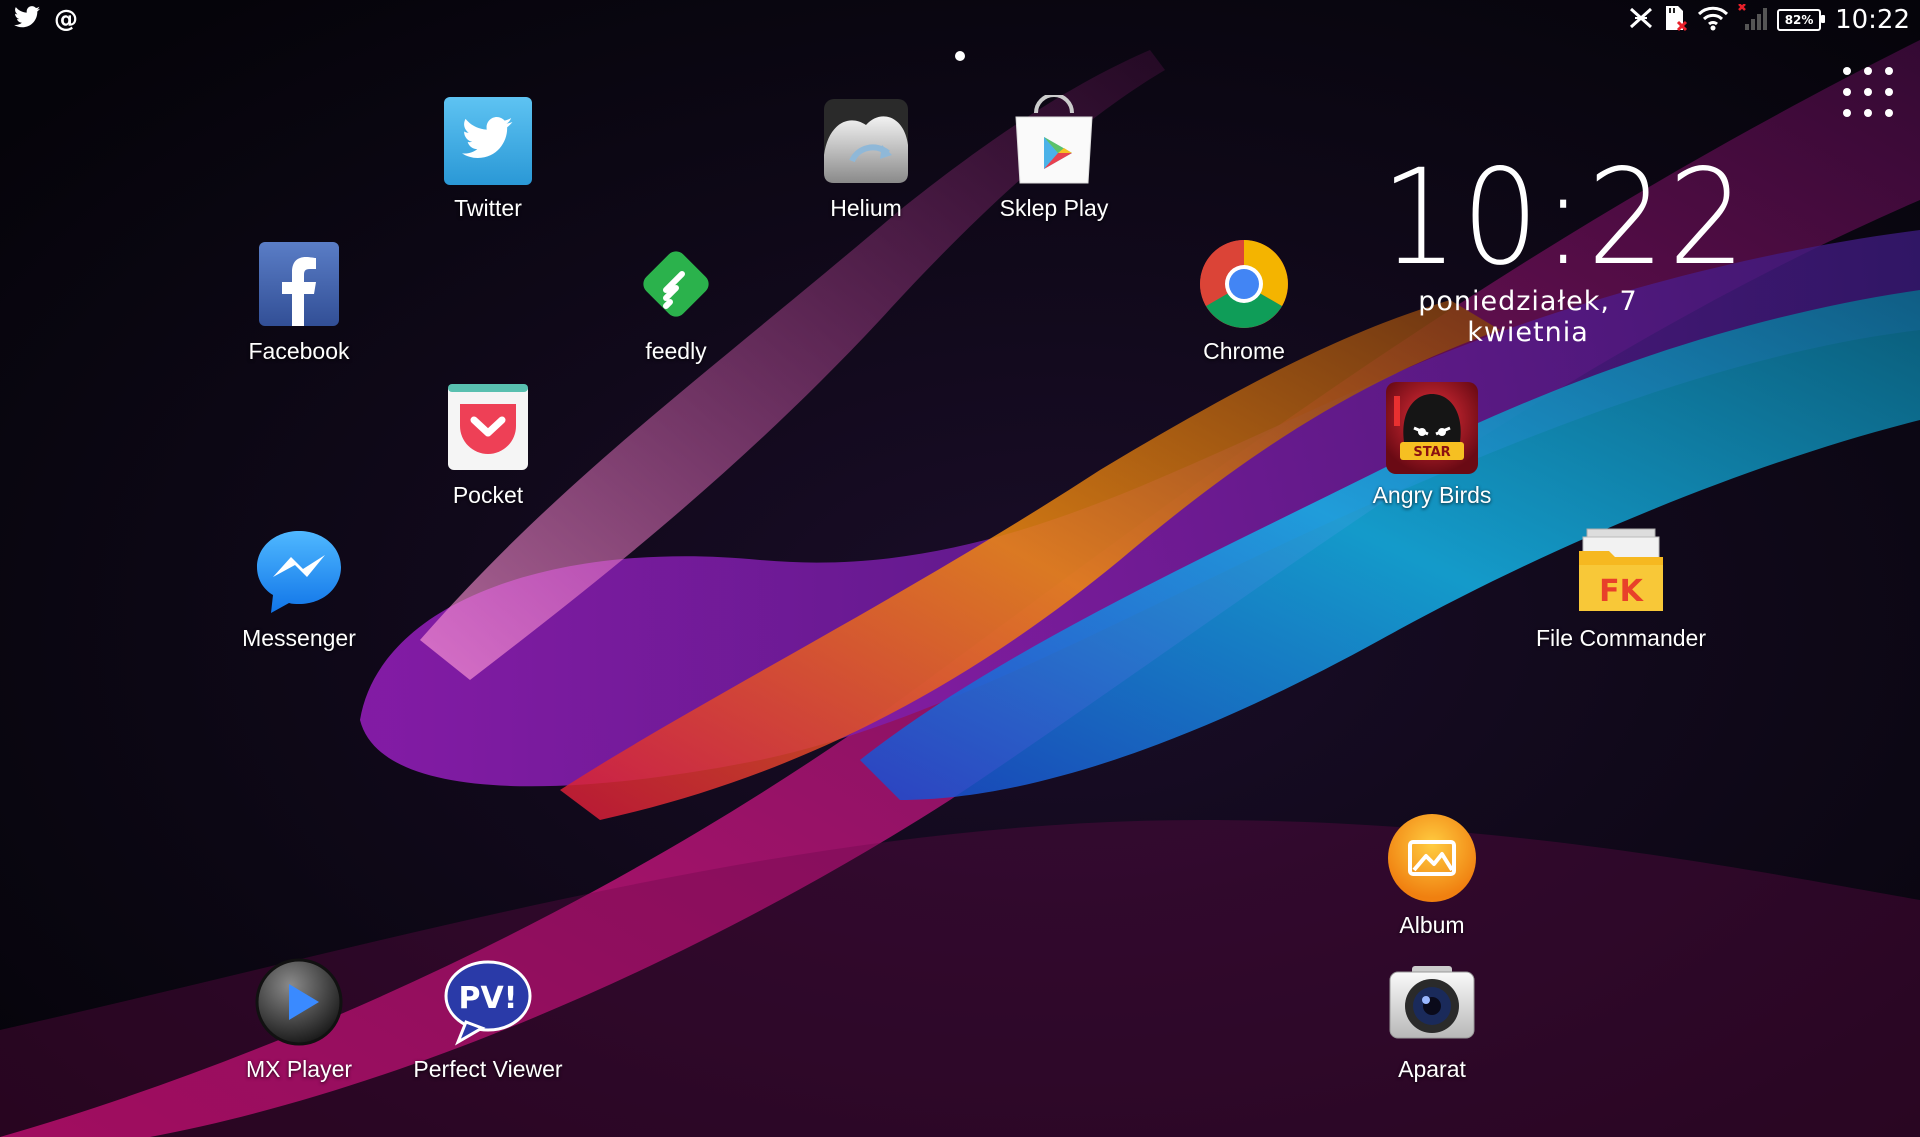 The image size is (1920, 1137). Describe the element at coordinates (866, 143) in the screenshot. I see `helium-icon` at that location.